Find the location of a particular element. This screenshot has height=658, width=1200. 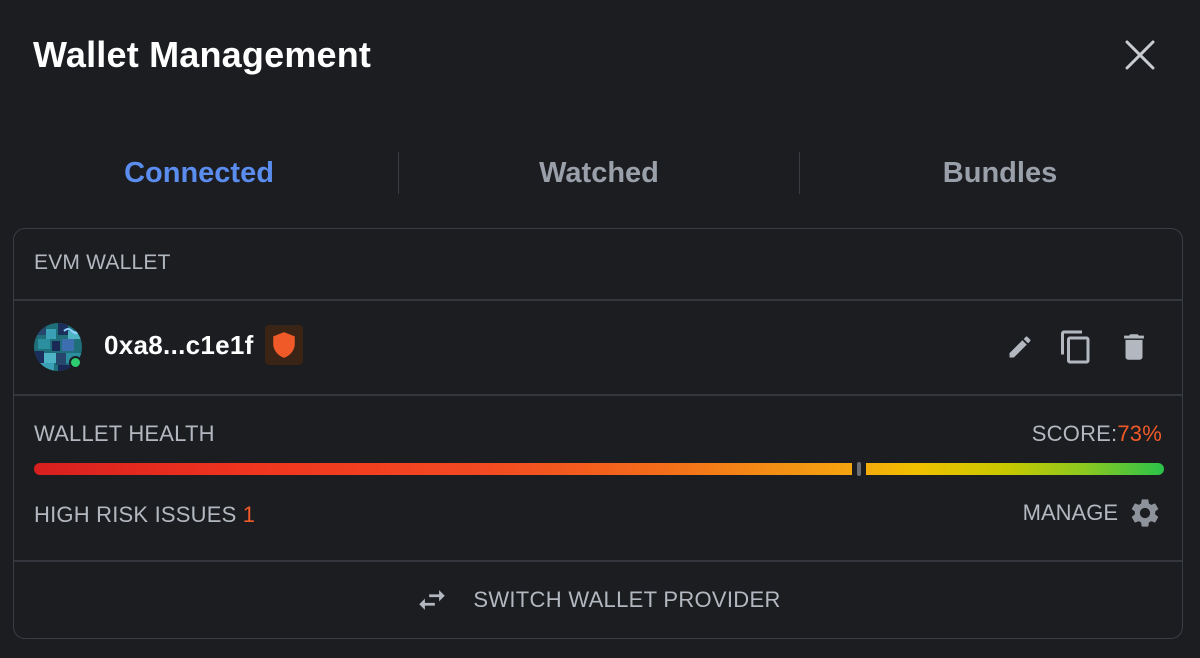

tab-bundles: Bundles is located at coordinates (1000, 173).